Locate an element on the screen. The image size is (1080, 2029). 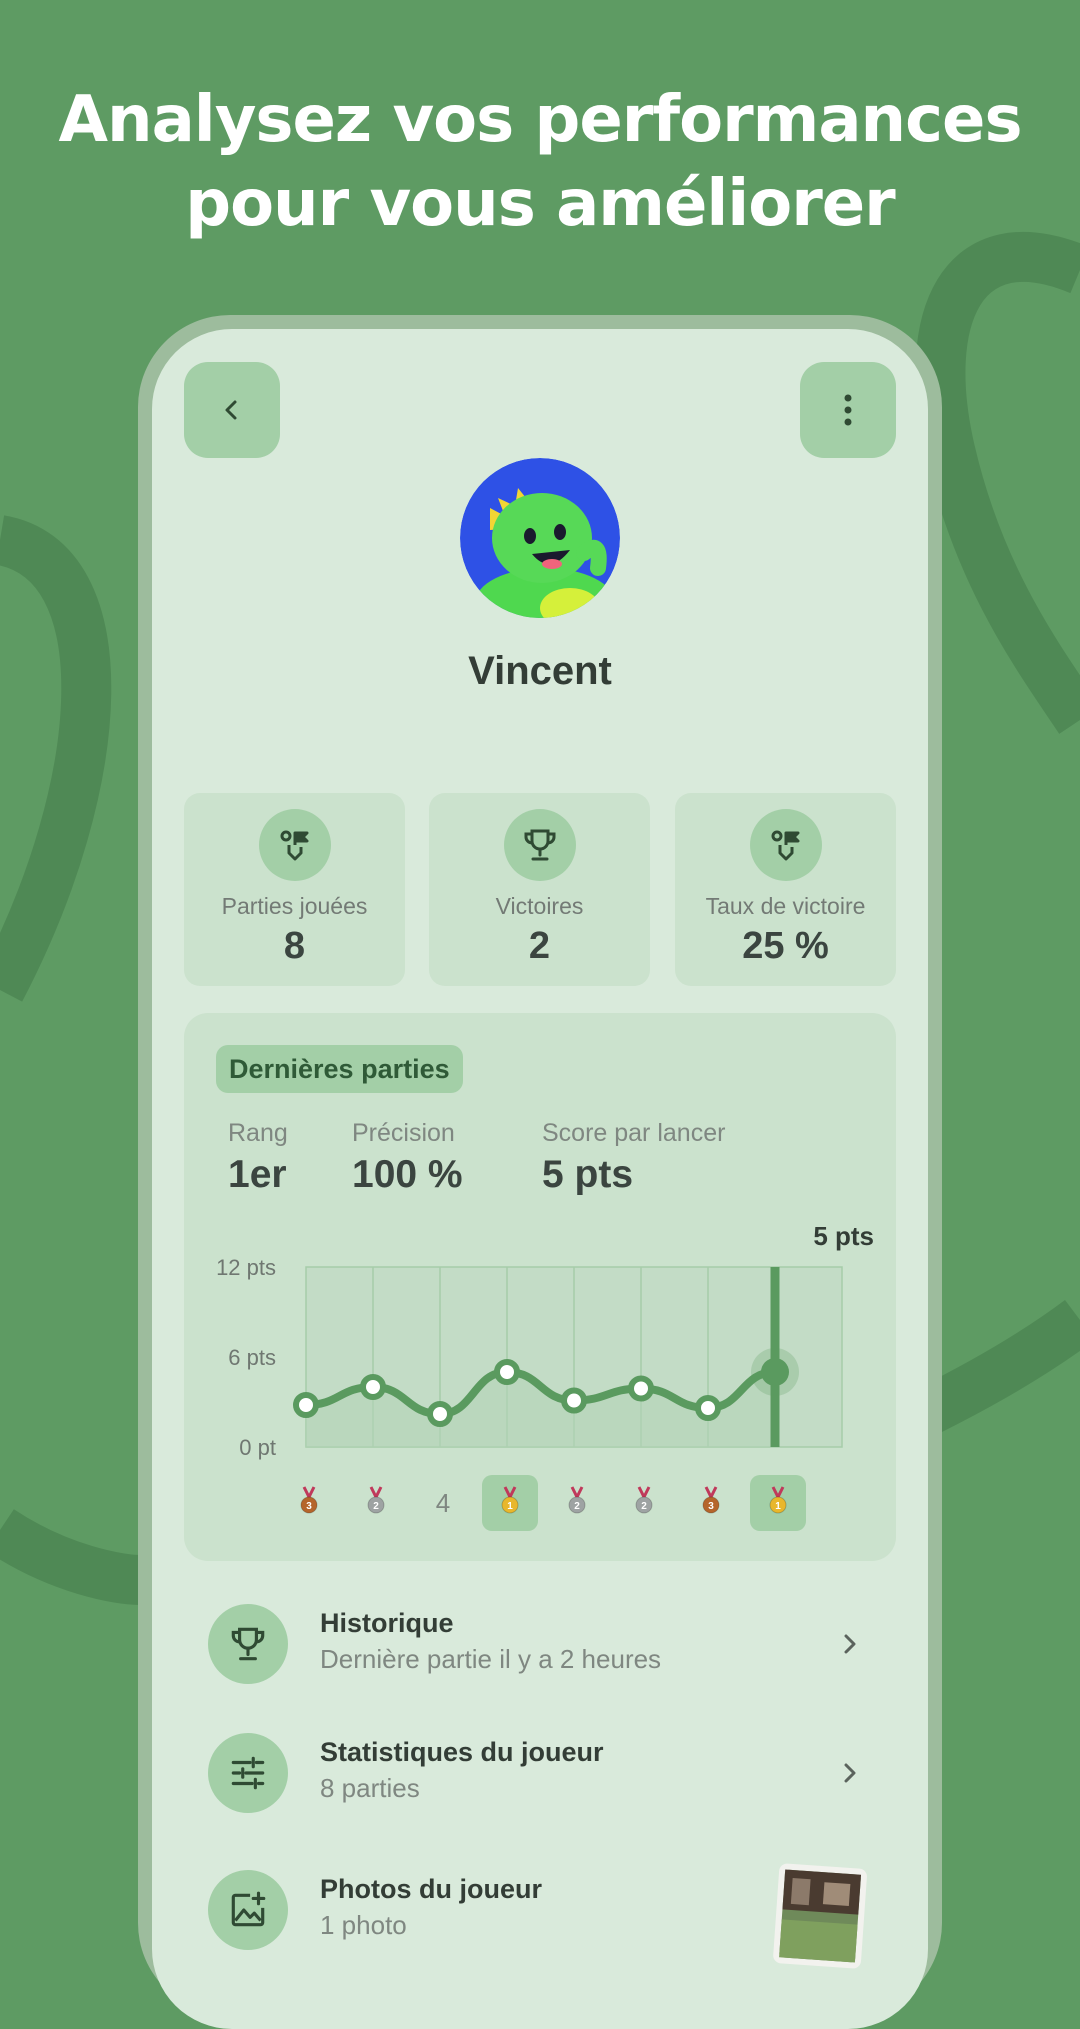
stat-label: Victoires is located at coordinates (539, 906).